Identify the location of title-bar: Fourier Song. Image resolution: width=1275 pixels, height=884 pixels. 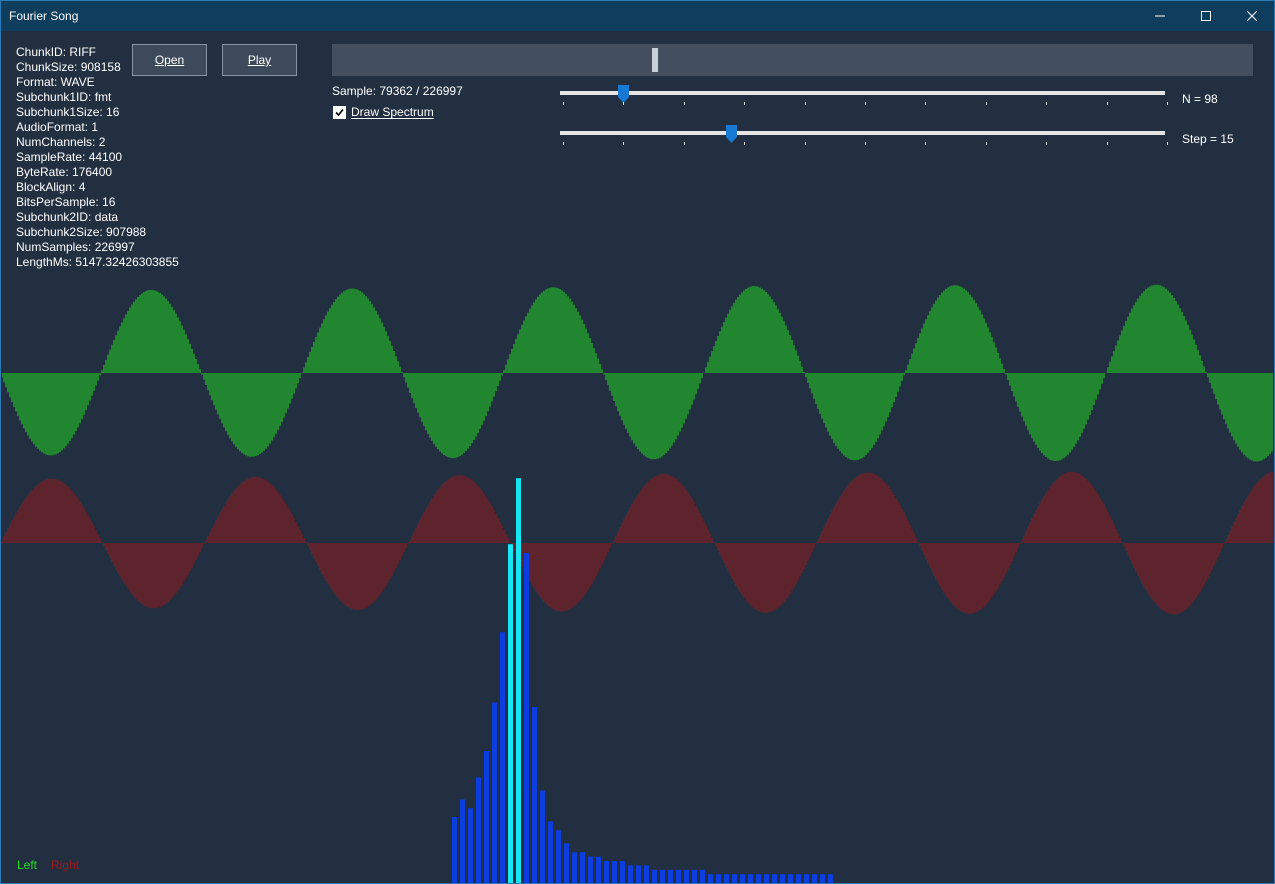
(637, 16).